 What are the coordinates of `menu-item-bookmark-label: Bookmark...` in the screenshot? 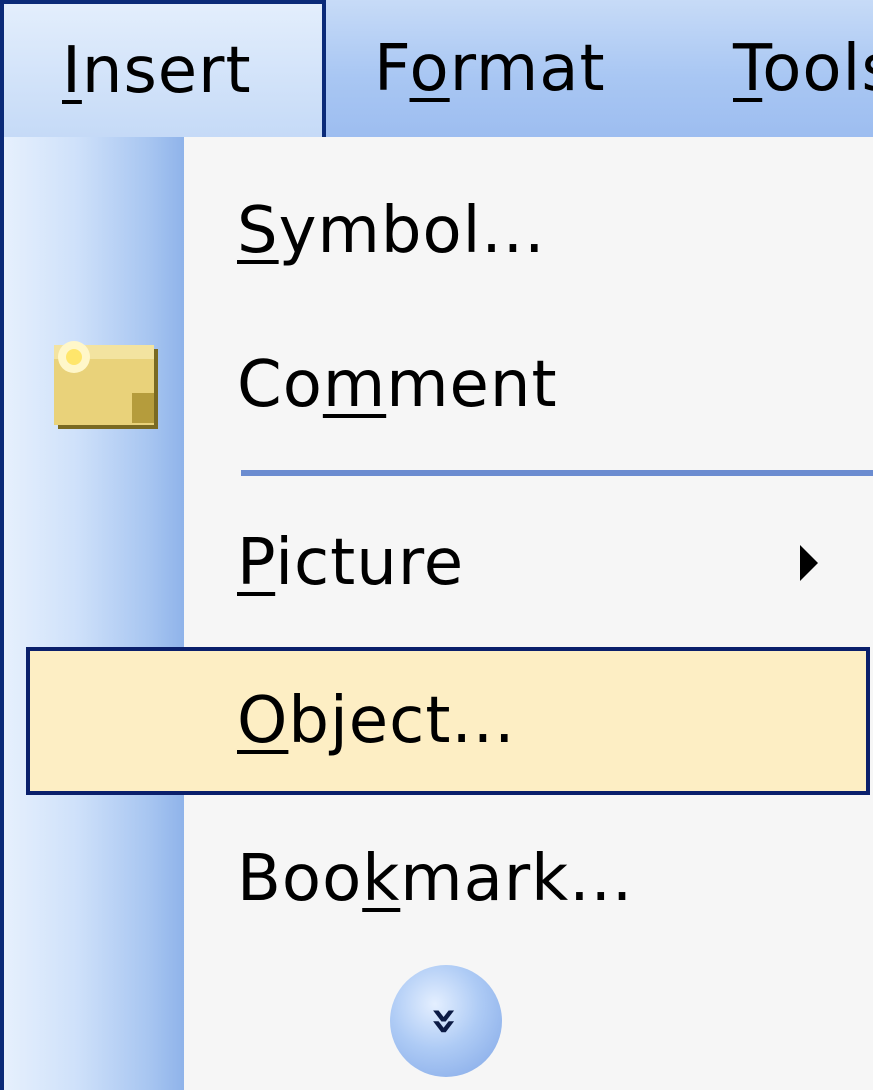 It's located at (435, 879).